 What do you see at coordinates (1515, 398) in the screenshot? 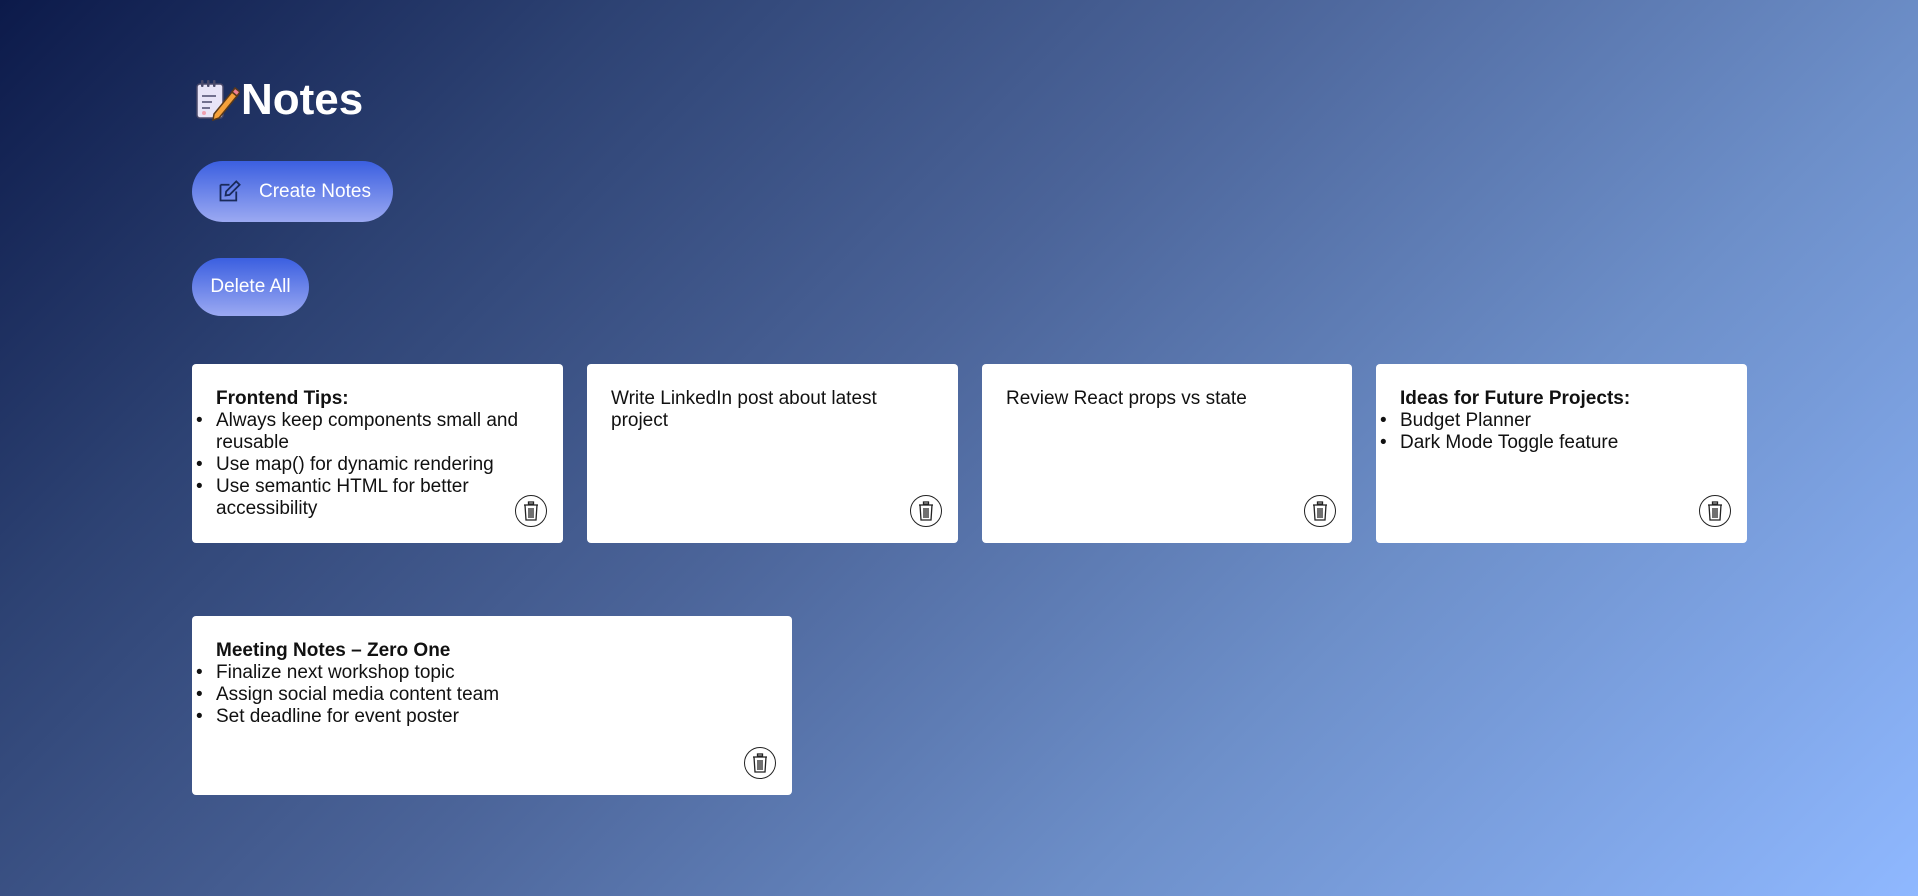
I see `note-heading: Ideas for Future Projects:` at bounding box center [1515, 398].